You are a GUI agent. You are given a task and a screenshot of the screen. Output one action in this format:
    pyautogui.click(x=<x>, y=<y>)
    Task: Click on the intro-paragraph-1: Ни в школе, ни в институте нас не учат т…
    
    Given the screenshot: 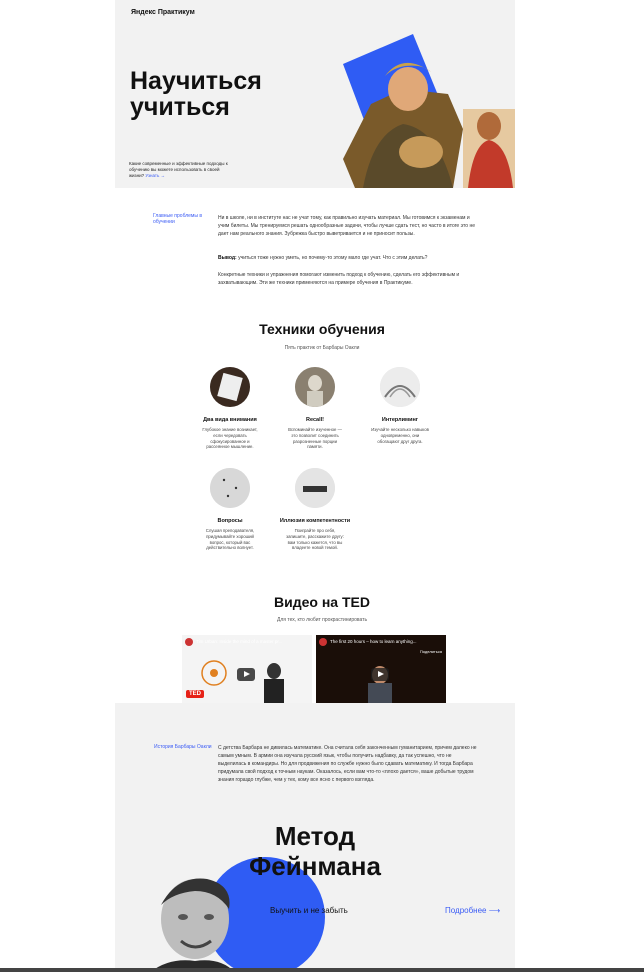 What is the action you would take?
    pyautogui.click(x=346, y=226)
    